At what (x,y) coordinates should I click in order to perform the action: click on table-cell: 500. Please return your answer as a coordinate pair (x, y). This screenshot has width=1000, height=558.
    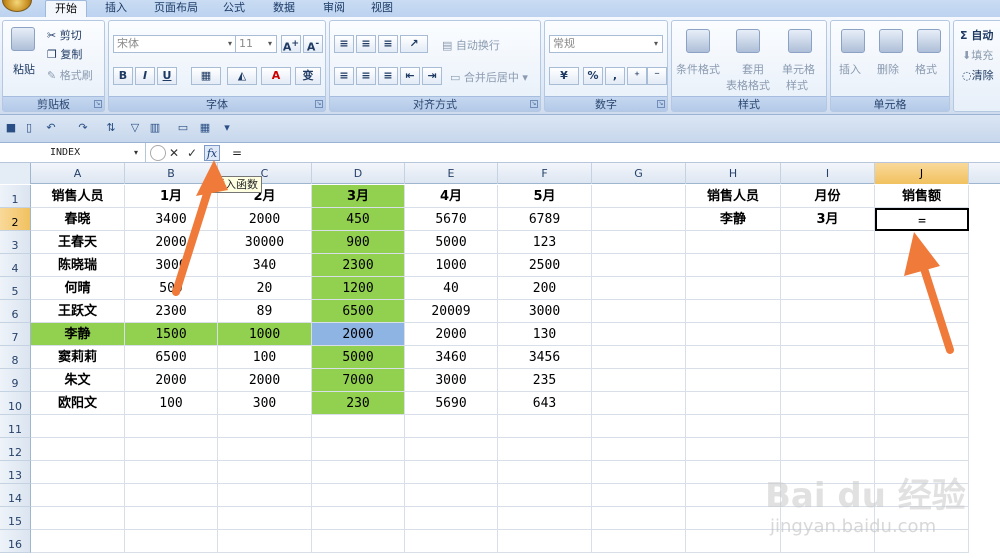
    Looking at the image, I should click on (171, 288).